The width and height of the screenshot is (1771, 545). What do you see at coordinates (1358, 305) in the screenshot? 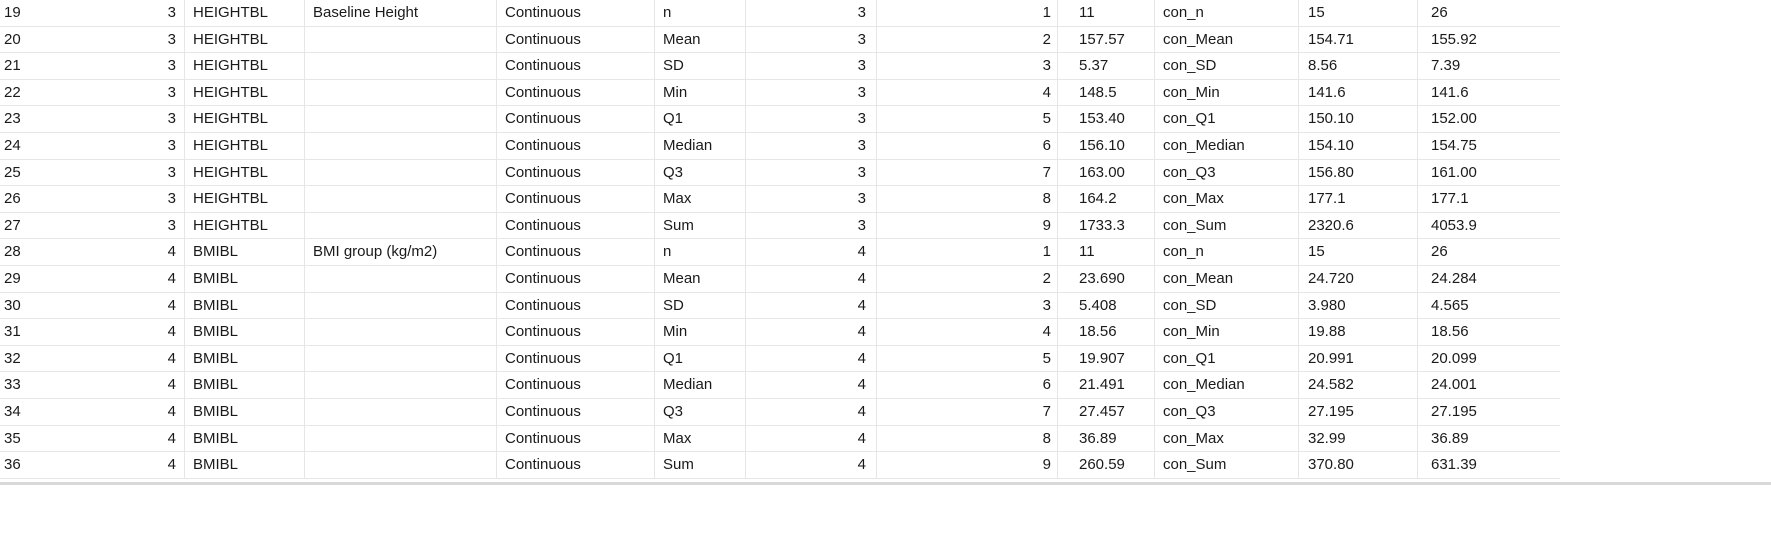
I see `value2-cell: 3.980` at bounding box center [1358, 305].